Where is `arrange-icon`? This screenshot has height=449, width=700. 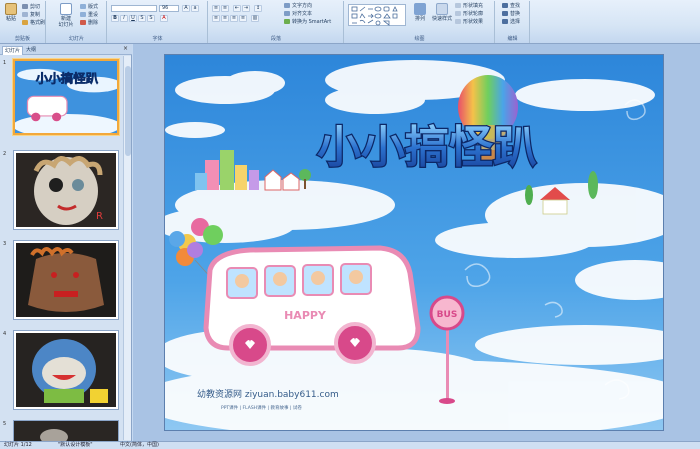 arrange-icon is located at coordinates (420, 9).